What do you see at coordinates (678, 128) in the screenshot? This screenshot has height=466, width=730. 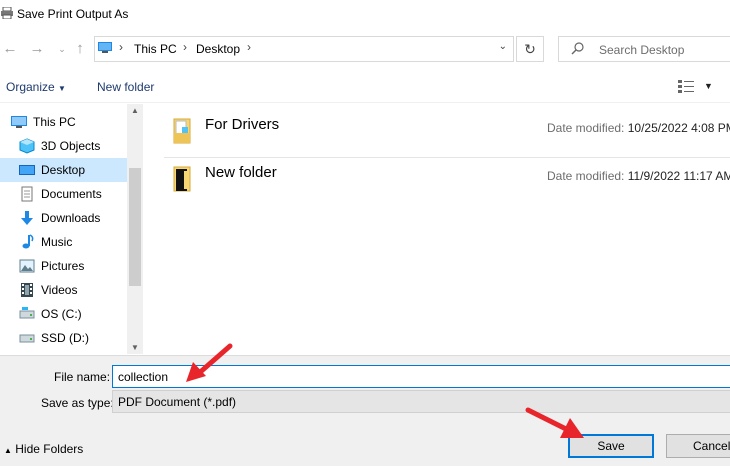 I see `date-modified-value: 10/25/2022 4:08 PM` at bounding box center [678, 128].